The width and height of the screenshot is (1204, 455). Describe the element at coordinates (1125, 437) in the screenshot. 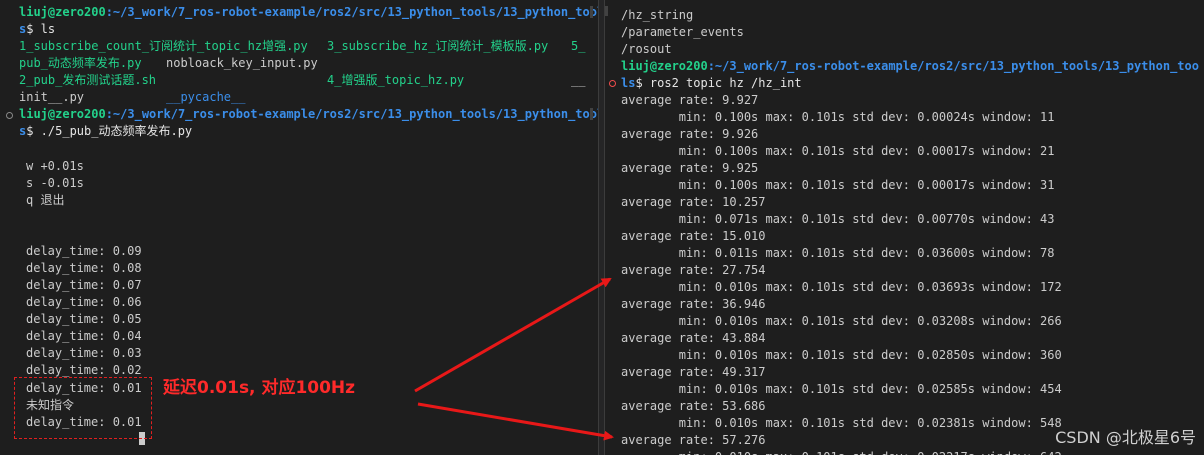

I see `watermark: CSDN @北极星6号` at that location.